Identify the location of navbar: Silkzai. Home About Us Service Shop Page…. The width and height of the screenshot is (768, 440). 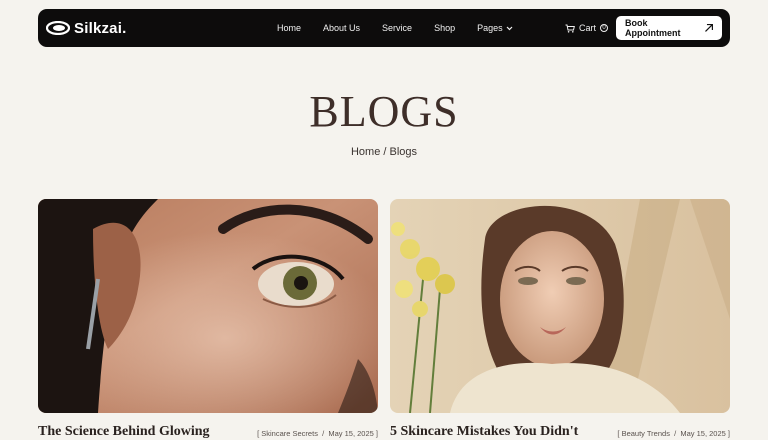
(384, 28).